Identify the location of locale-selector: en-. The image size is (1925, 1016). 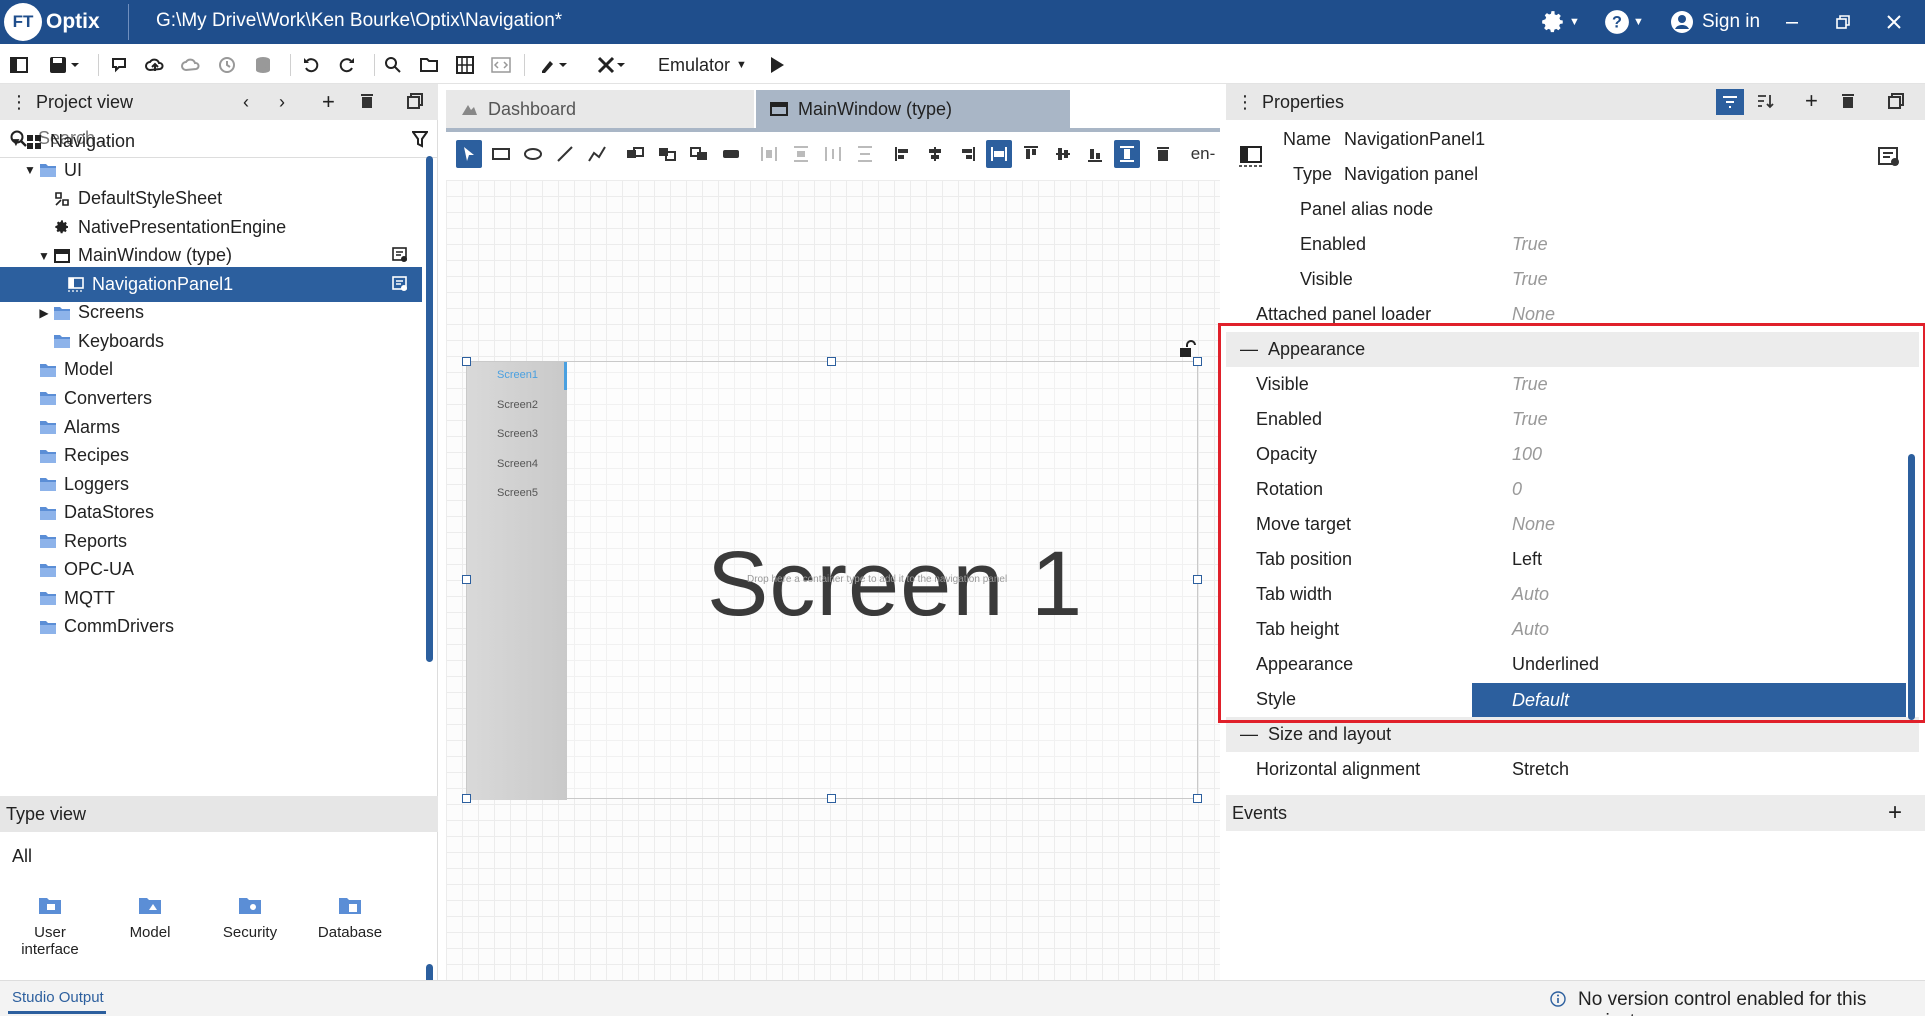
(1203, 154).